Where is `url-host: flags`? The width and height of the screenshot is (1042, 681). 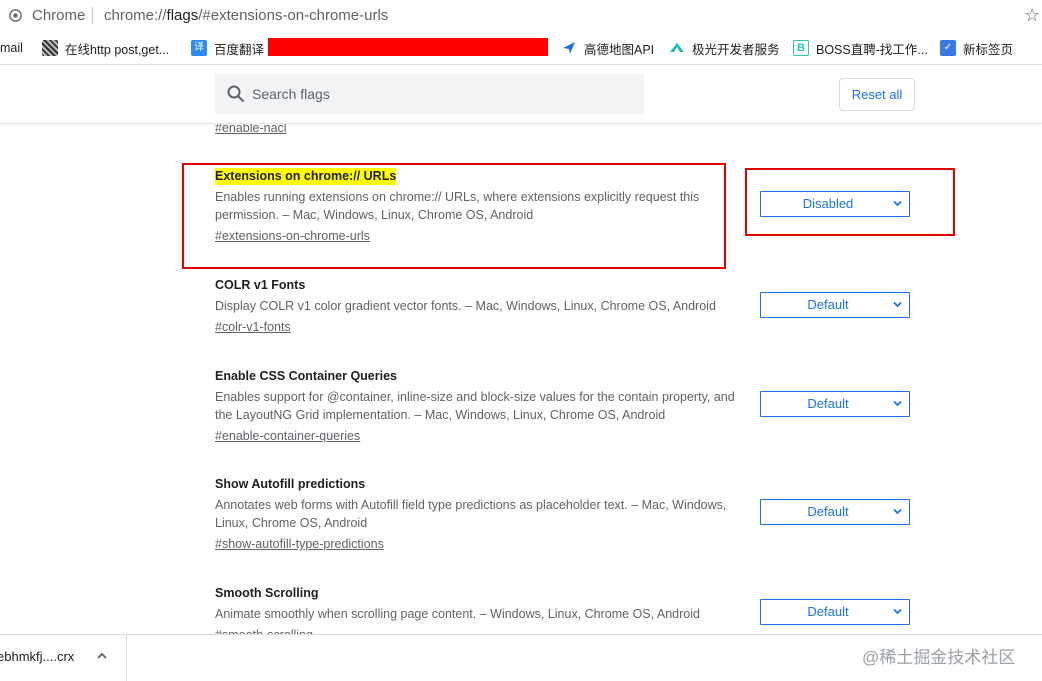 url-host: flags is located at coordinates (182, 15).